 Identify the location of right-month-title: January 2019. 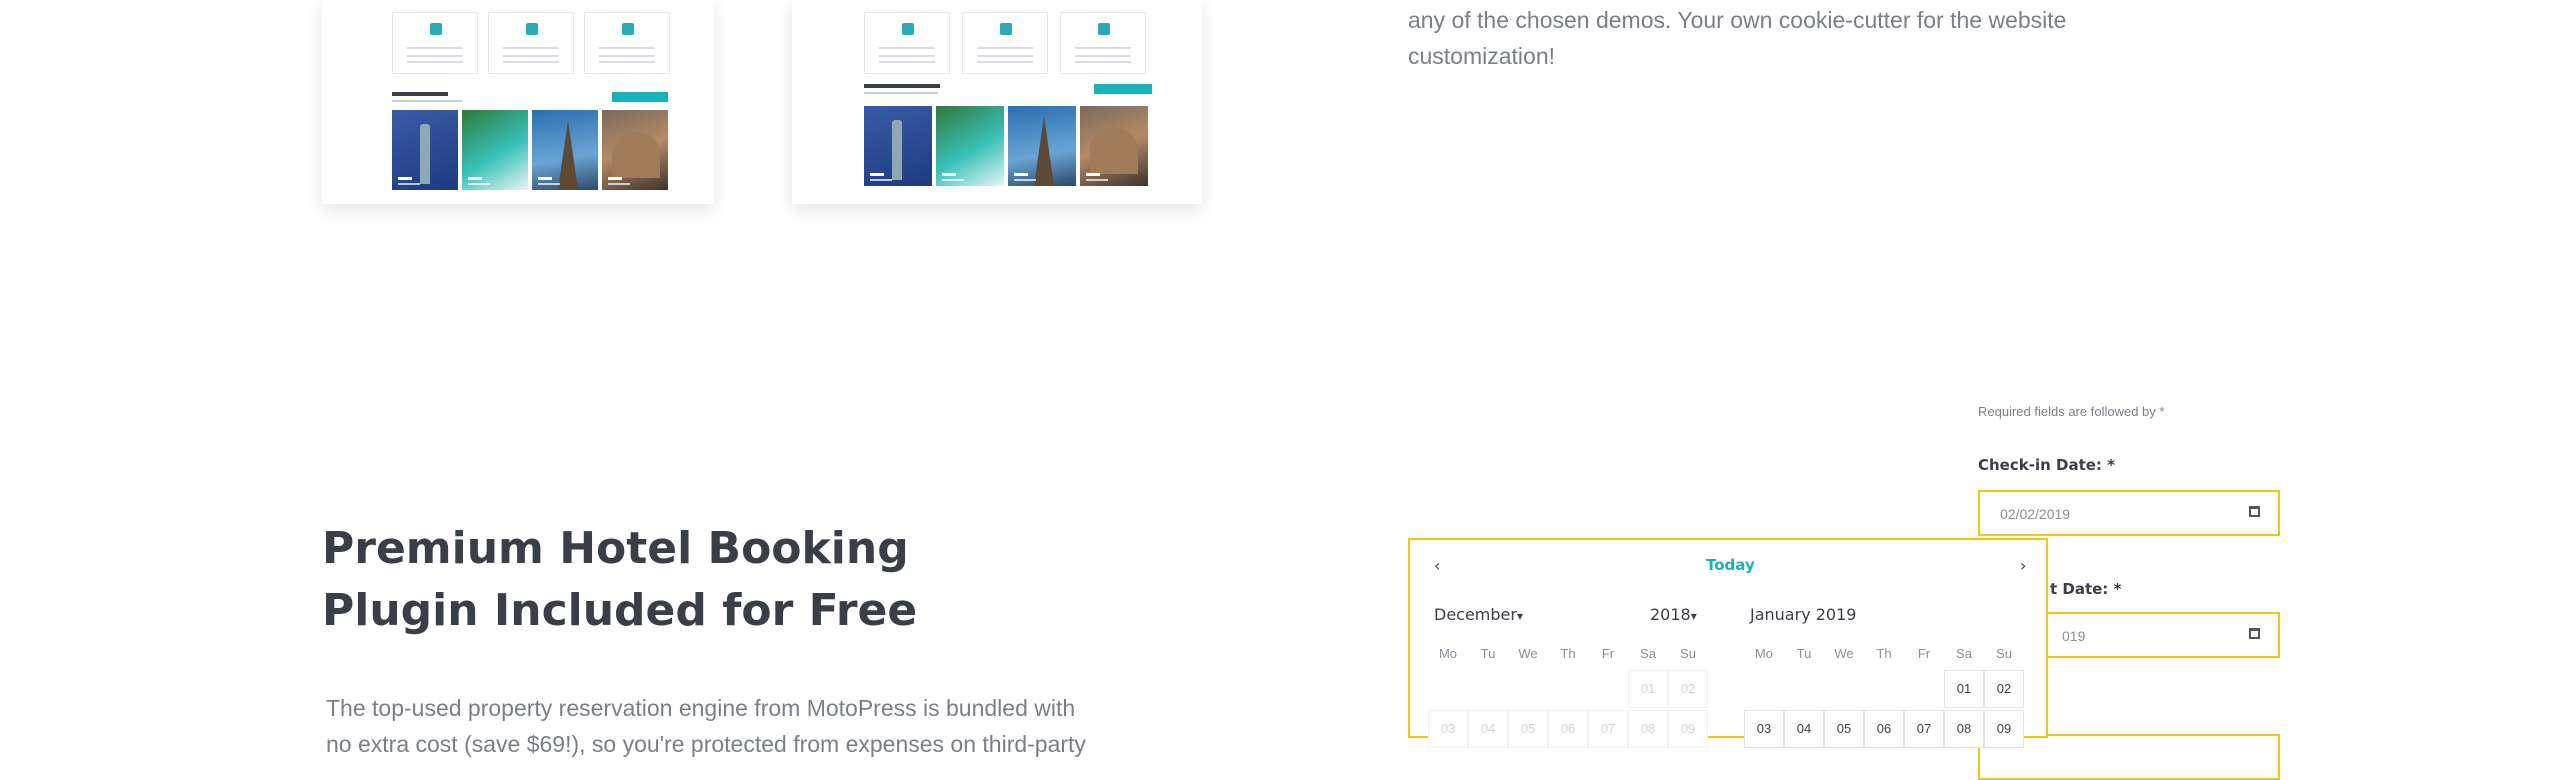
(1803, 614).